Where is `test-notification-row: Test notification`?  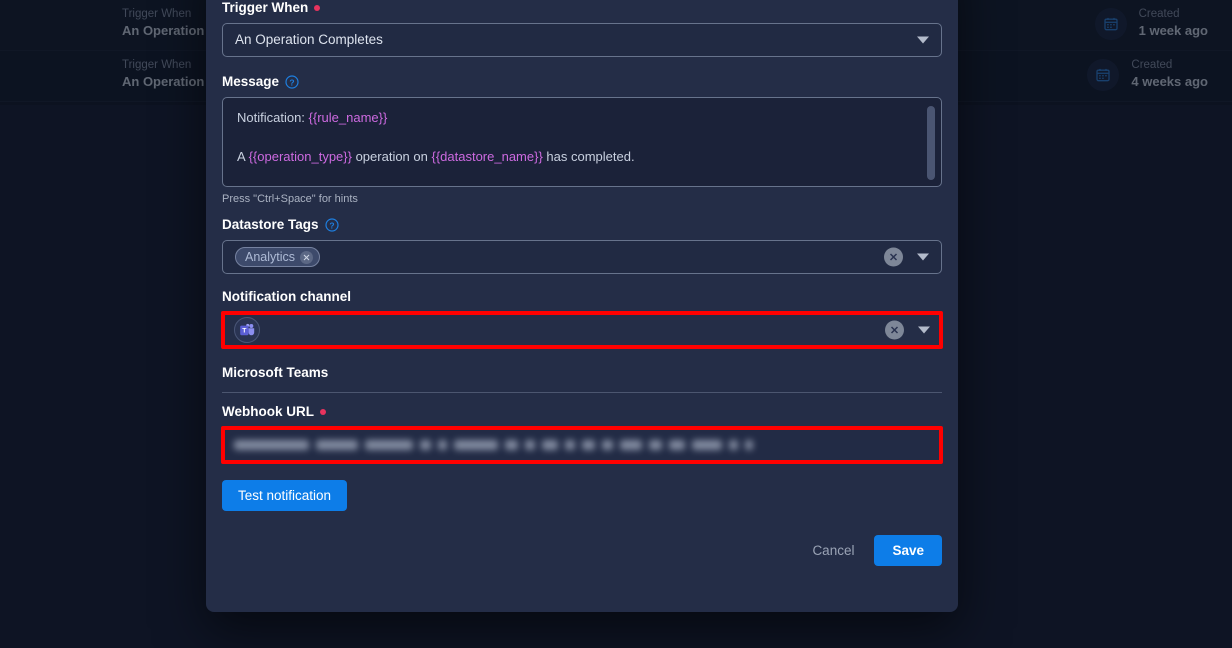 test-notification-row: Test notification is located at coordinates (582, 495).